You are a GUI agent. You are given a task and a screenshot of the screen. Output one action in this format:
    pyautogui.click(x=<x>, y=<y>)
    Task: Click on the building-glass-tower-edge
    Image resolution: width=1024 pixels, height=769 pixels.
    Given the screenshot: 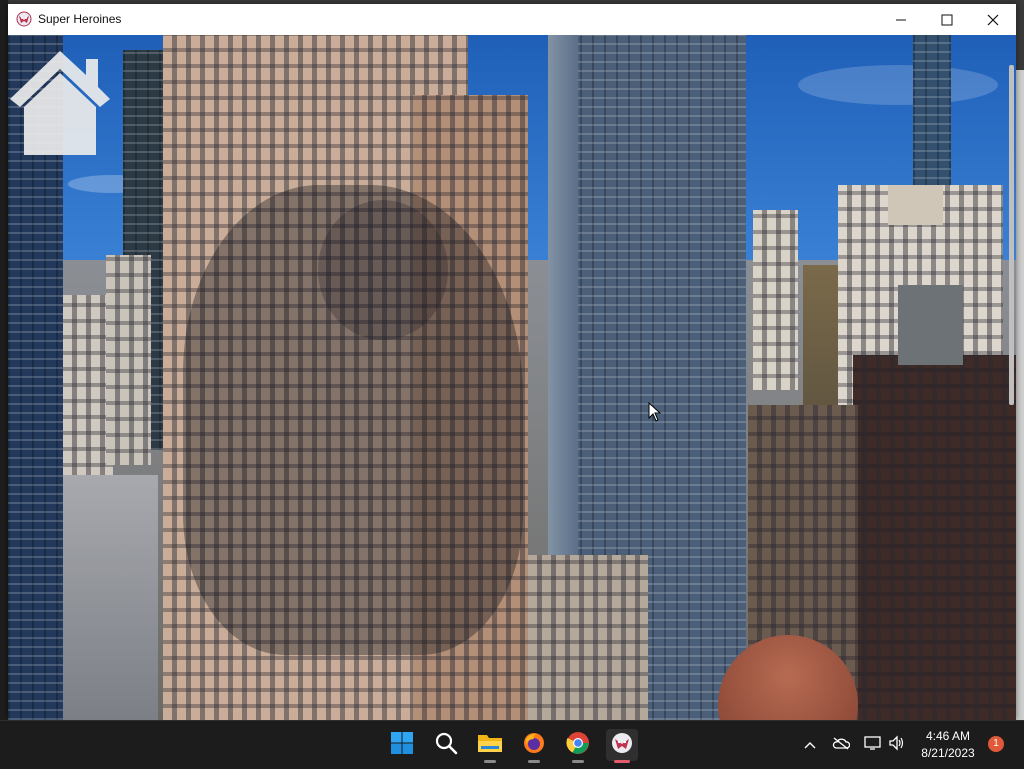 What is the action you would take?
    pyautogui.click(x=563, y=295)
    